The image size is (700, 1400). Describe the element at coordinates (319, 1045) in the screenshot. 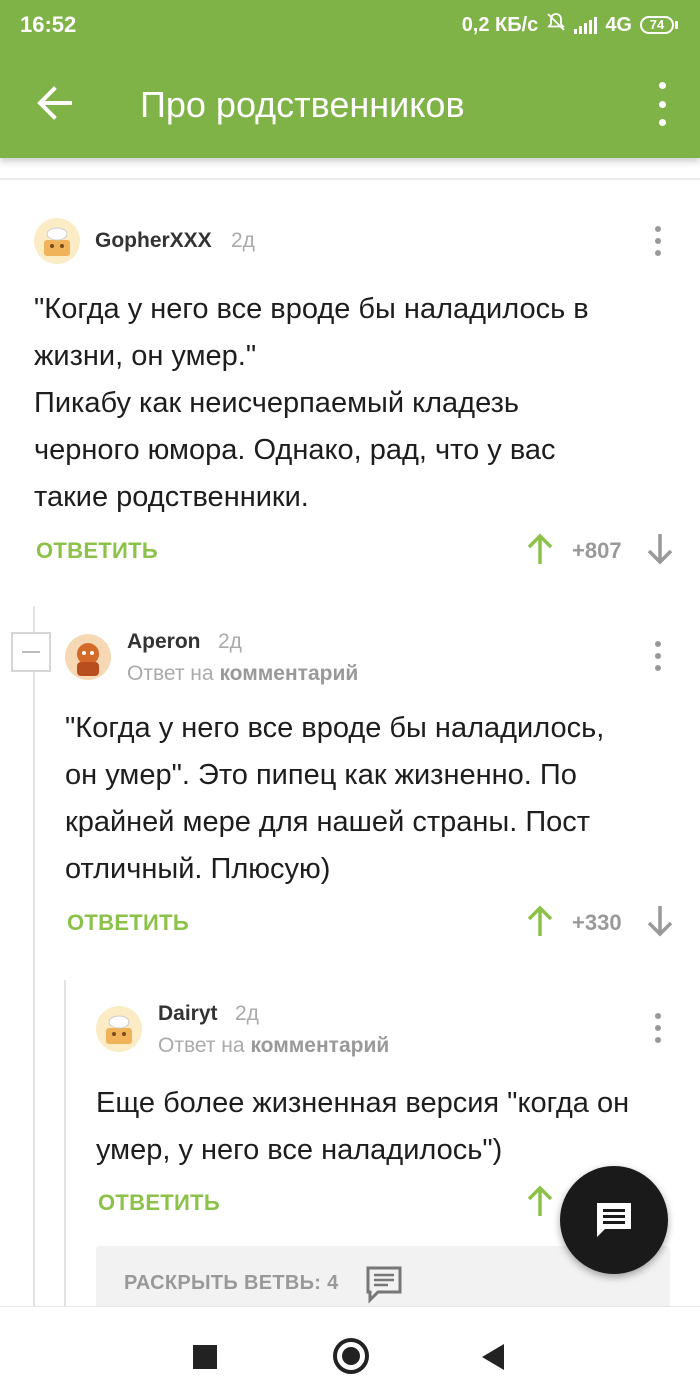

I see `reply-to-link: комментарий` at that location.